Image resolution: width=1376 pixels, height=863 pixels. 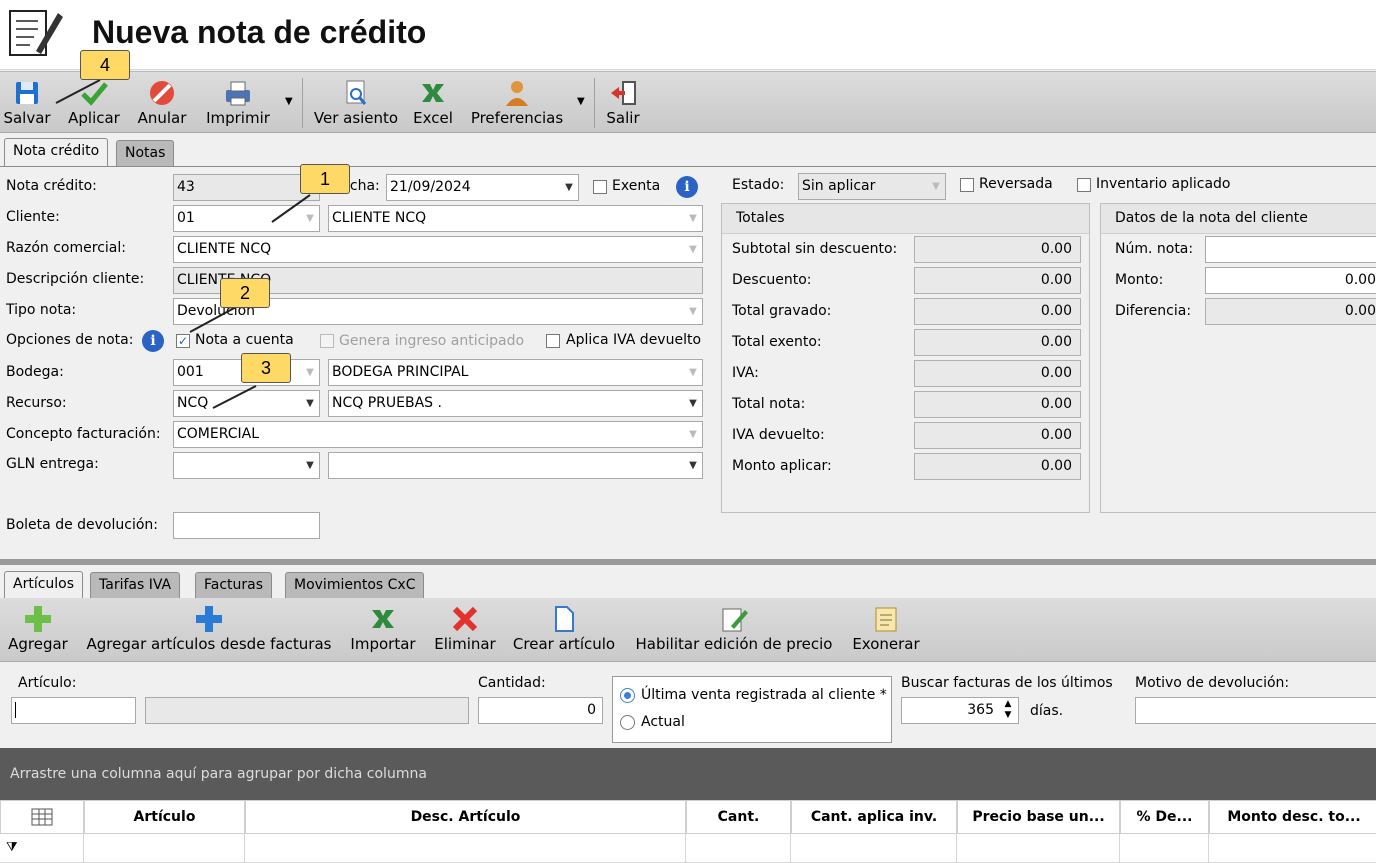 What do you see at coordinates (778, 435) in the screenshot?
I see `totals-label: IVA devuelto:` at bounding box center [778, 435].